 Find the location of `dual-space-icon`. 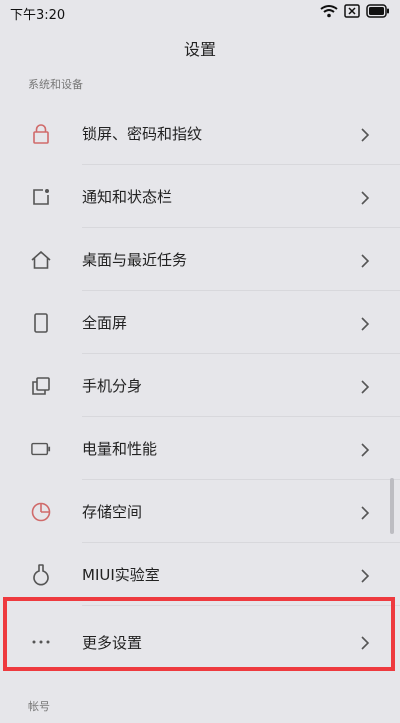

dual-space-icon is located at coordinates (41, 386).